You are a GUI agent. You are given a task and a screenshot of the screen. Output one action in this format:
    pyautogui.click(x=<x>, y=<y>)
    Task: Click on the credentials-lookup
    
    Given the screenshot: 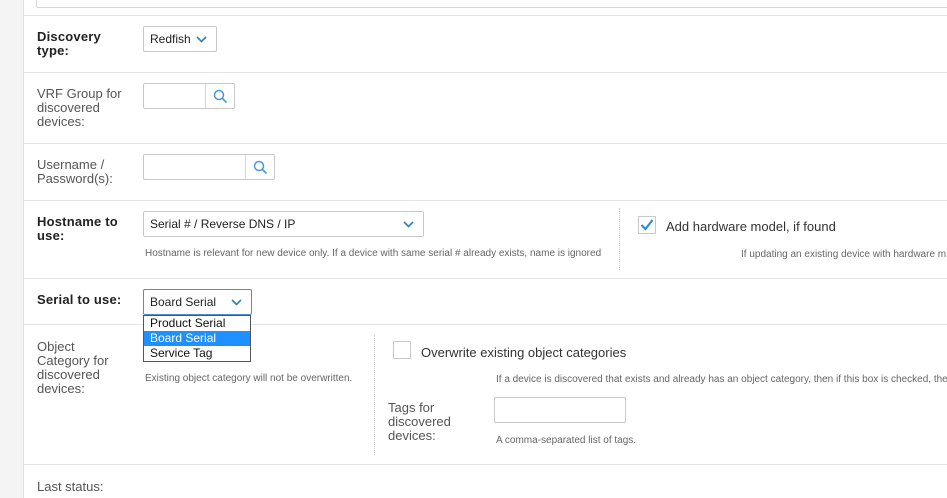 What is the action you would take?
    pyautogui.click(x=209, y=167)
    